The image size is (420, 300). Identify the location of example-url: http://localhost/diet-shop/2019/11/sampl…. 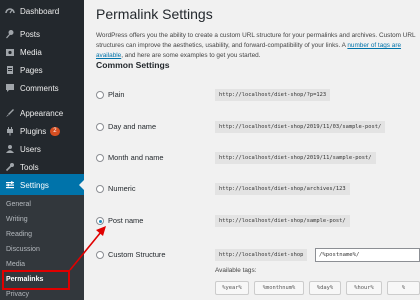
(295, 158).